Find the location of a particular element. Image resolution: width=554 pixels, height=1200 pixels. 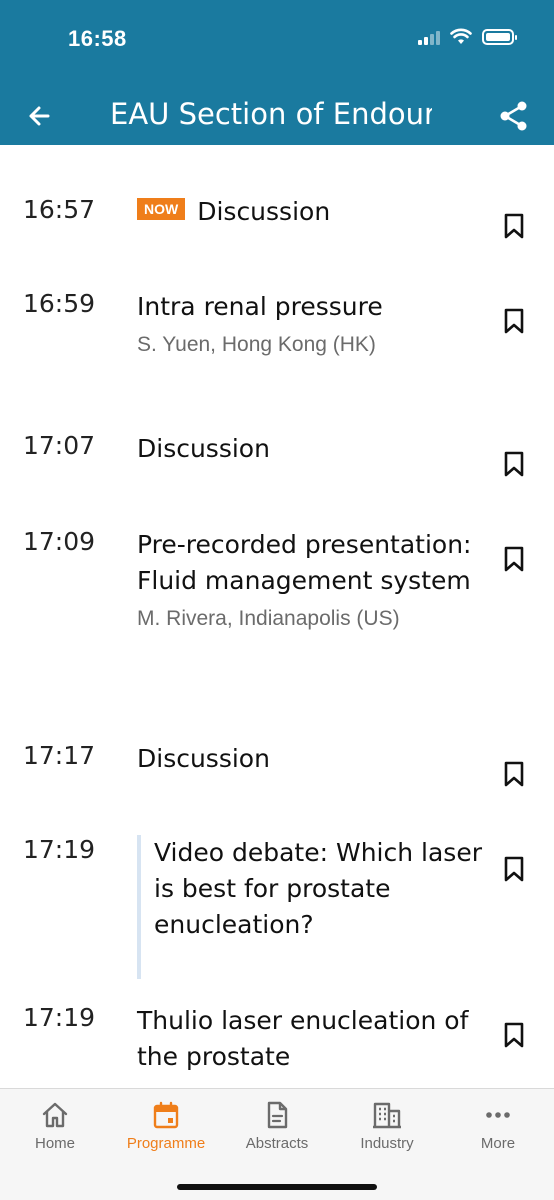

session-title: Thulio laser enucleation of the prostate is located at coordinates (303, 1038).